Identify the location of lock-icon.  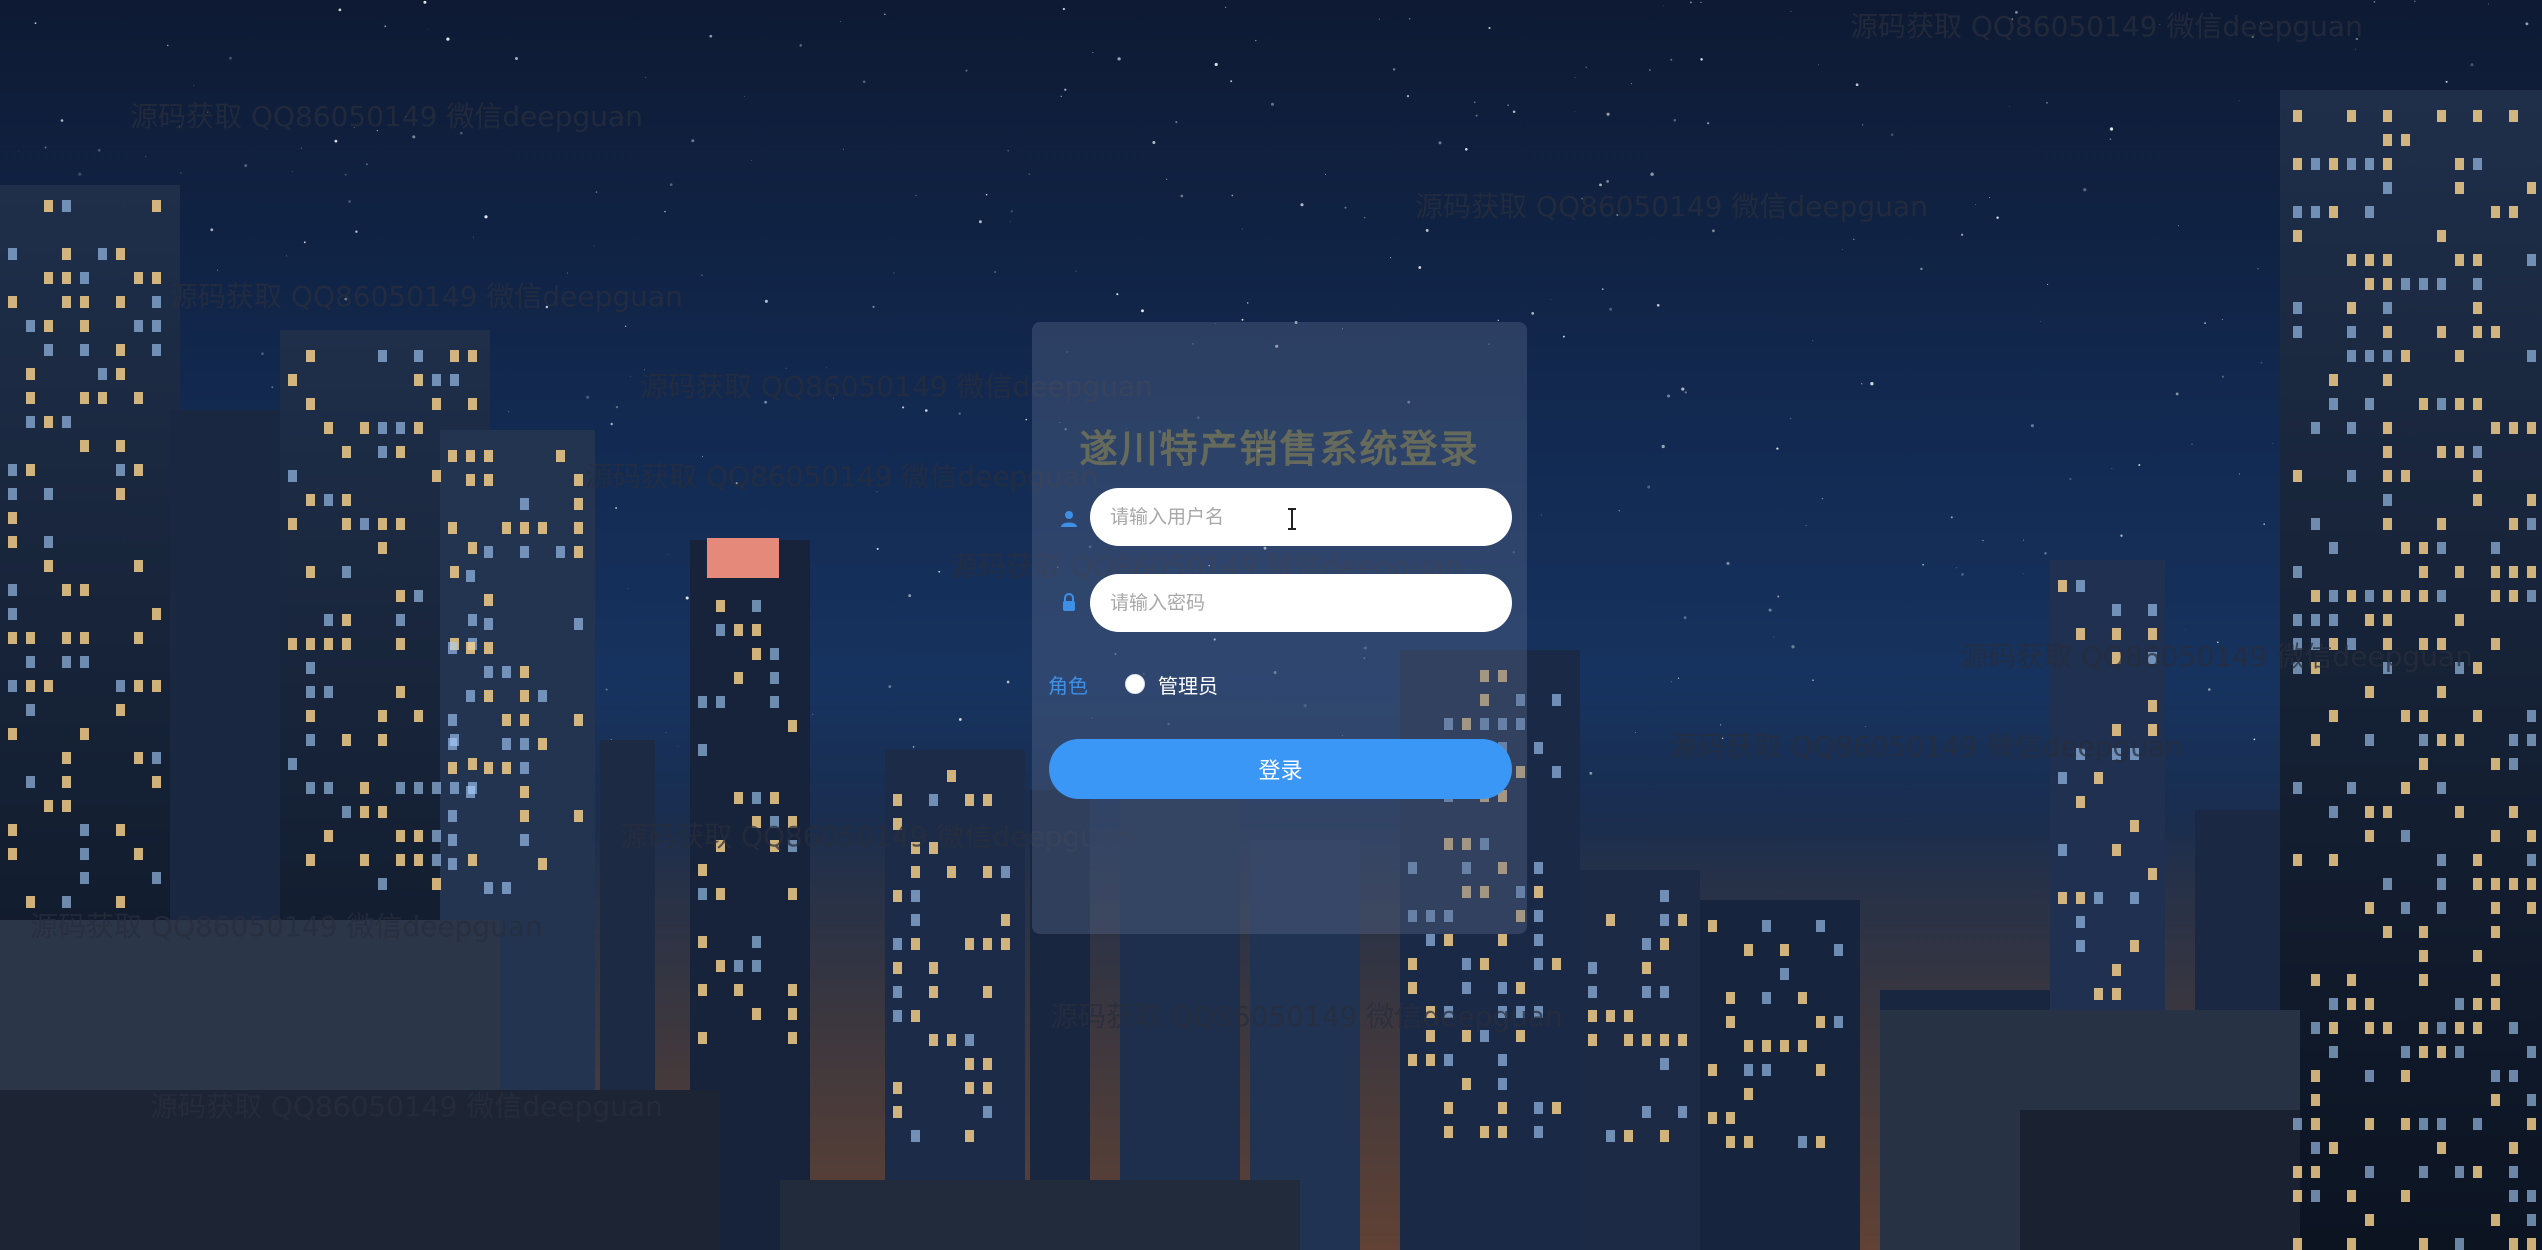
(1069, 602).